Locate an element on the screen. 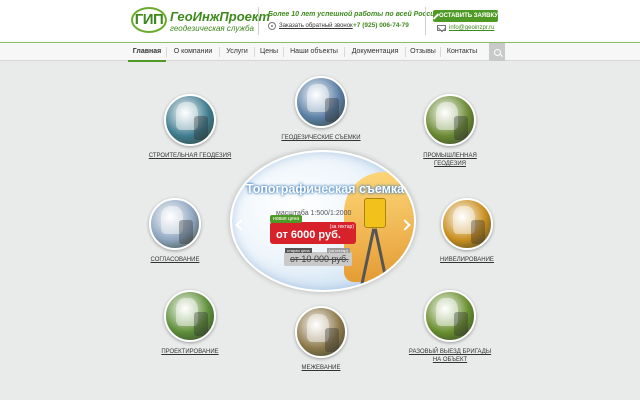 The height and width of the screenshot is (400, 640). service-design: ПРОЕКТИРОВАНИЕ is located at coordinates (190, 323).